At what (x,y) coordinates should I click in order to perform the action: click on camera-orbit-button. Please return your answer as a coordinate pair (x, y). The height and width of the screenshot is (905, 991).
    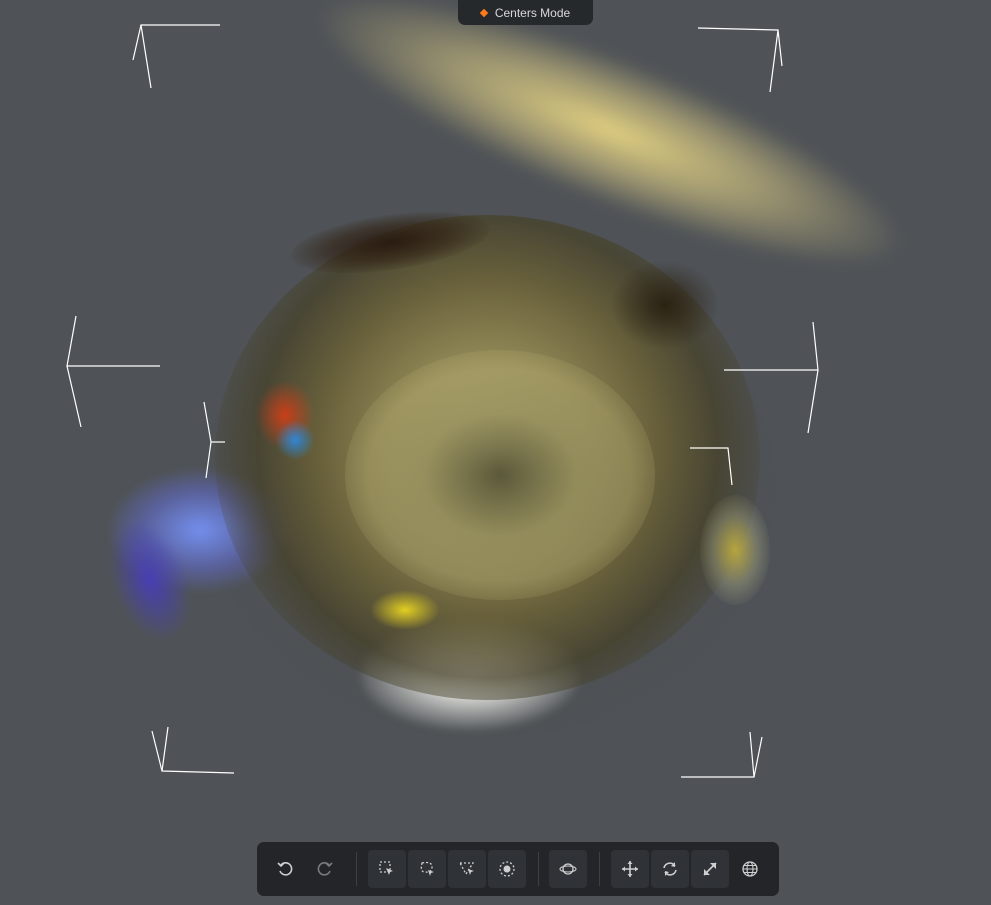
    Looking at the image, I should click on (568, 869).